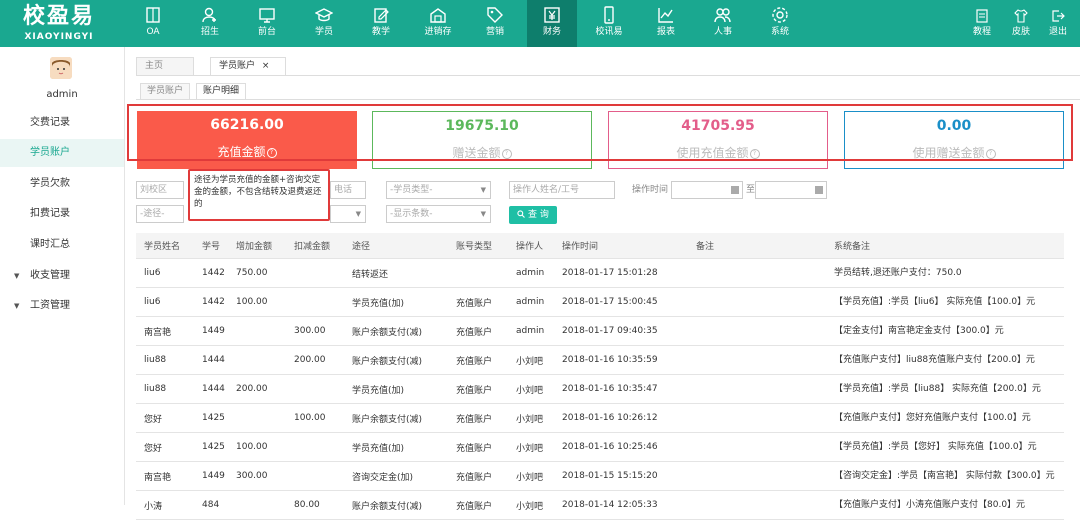  Describe the element at coordinates (608, 65) in the screenshot. I see `page-tab-bar: 主页 学员账户 ×` at that location.